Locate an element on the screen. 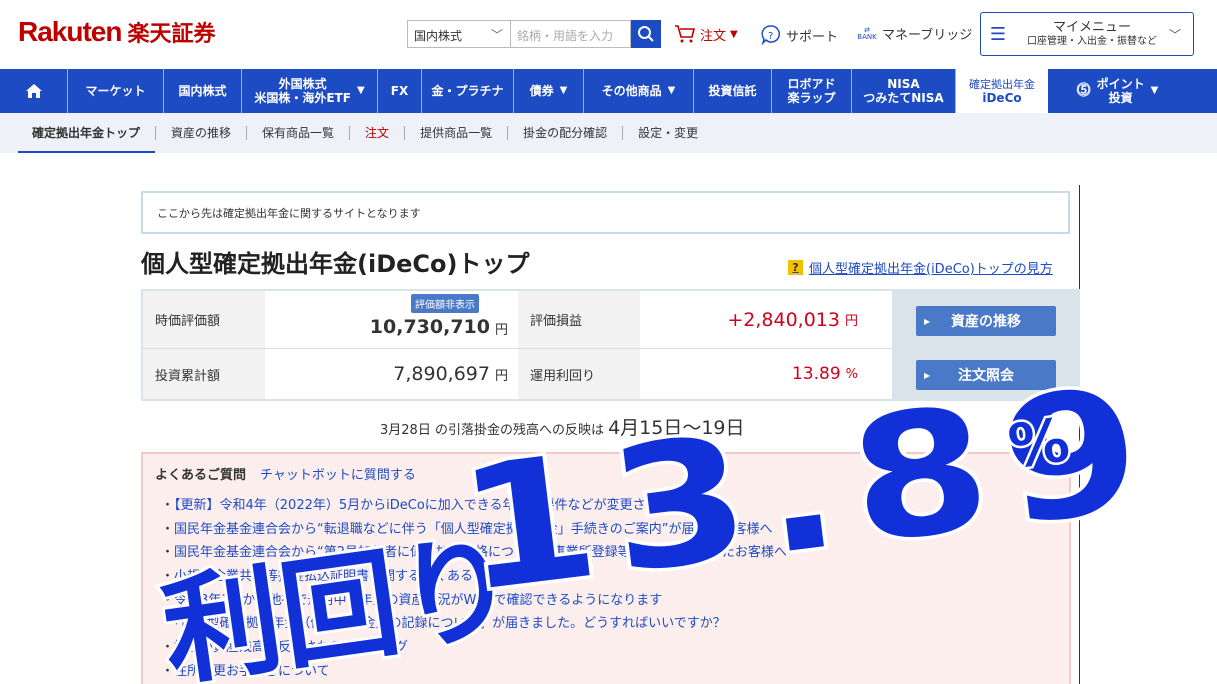 The height and width of the screenshot is (684, 1217). nav-fx: FX is located at coordinates (400, 91).